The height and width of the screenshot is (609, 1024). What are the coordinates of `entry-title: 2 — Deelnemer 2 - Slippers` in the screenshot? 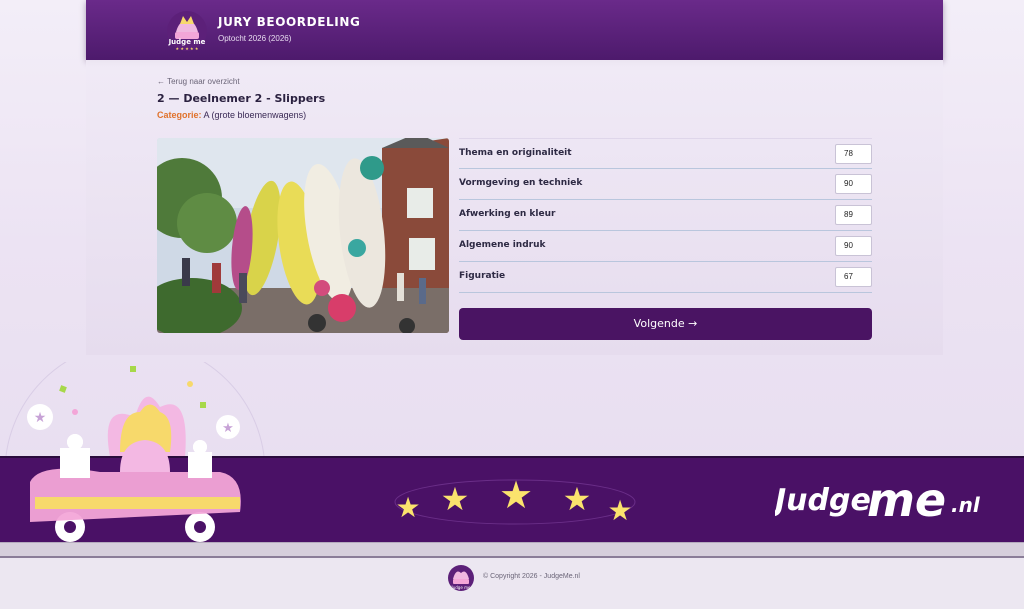 It's located at (241, 98).